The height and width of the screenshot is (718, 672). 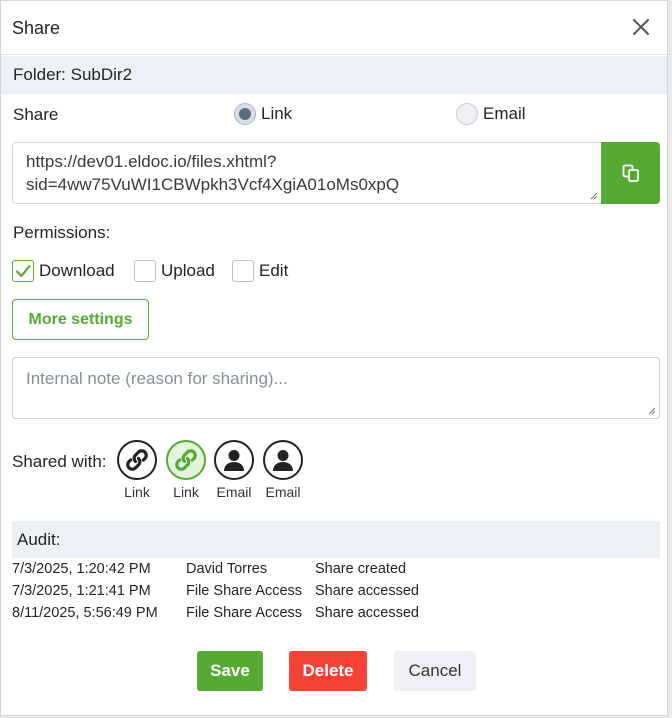 I want to click on shared-with-email-1: Email, so click(x=234, y=470).